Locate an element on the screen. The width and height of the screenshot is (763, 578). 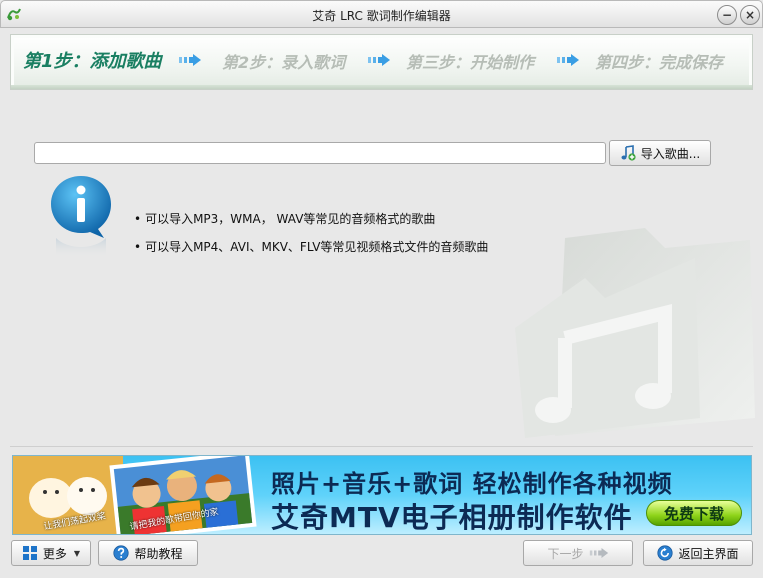
step-4: 第四步：完成保存 is located at coordinates (659, 62).